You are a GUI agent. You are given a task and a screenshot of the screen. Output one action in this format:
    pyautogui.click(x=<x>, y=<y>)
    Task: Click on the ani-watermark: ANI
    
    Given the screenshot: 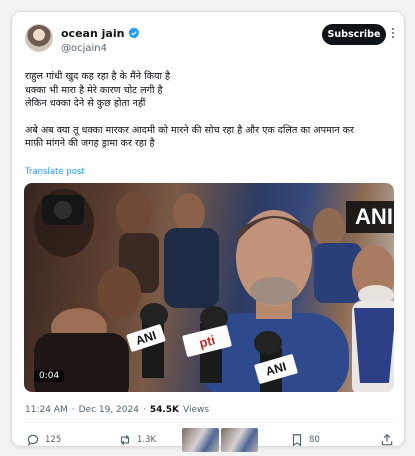 What is the action you would take?
    pyautogui.click(x=370, y=217)
    